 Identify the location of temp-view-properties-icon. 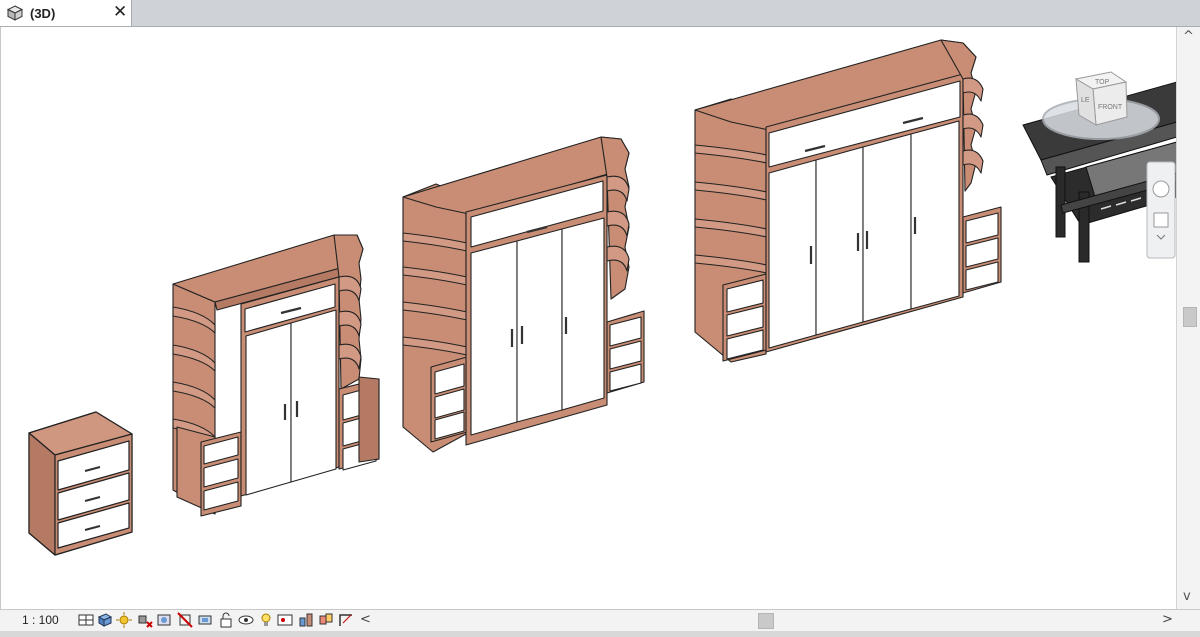
(285, 620).